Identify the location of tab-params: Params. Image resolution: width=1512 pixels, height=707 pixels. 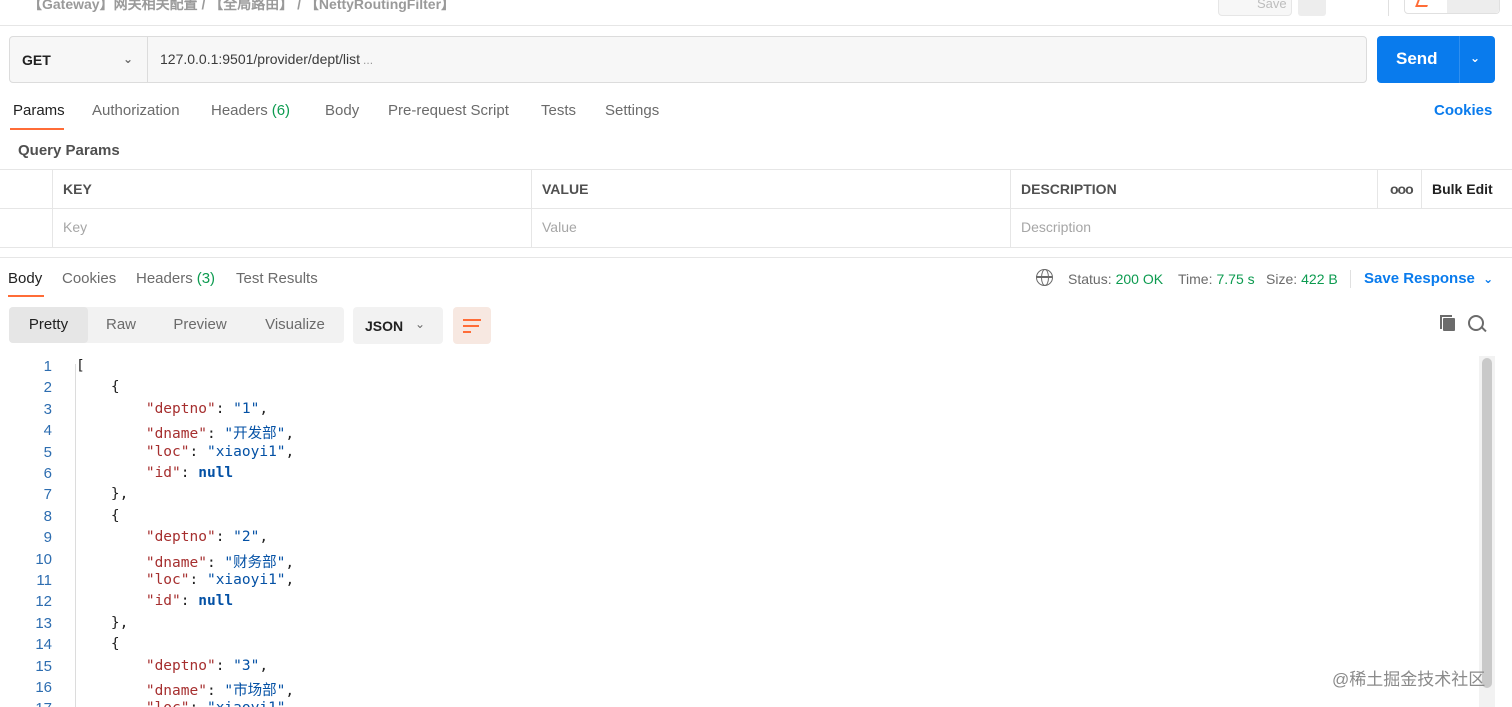
(39, 110).